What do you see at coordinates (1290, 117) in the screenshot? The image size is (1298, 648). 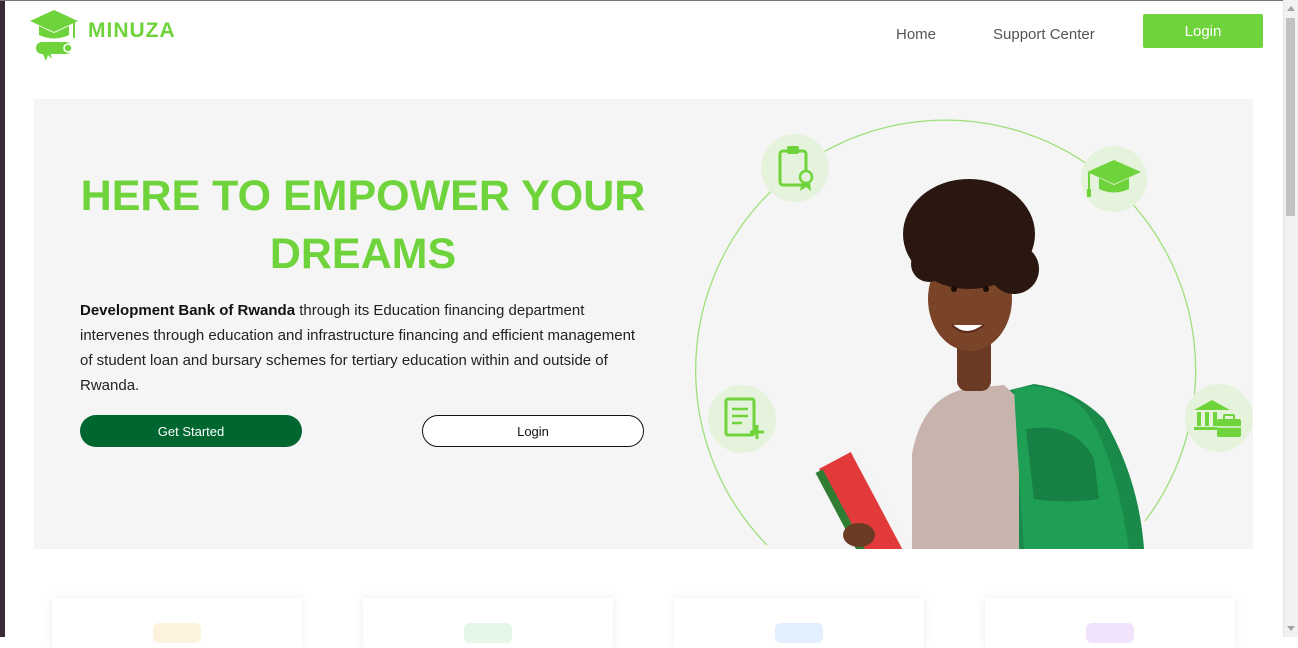 I see `scrollbar-thumb` at bounding box center [1290, 117].